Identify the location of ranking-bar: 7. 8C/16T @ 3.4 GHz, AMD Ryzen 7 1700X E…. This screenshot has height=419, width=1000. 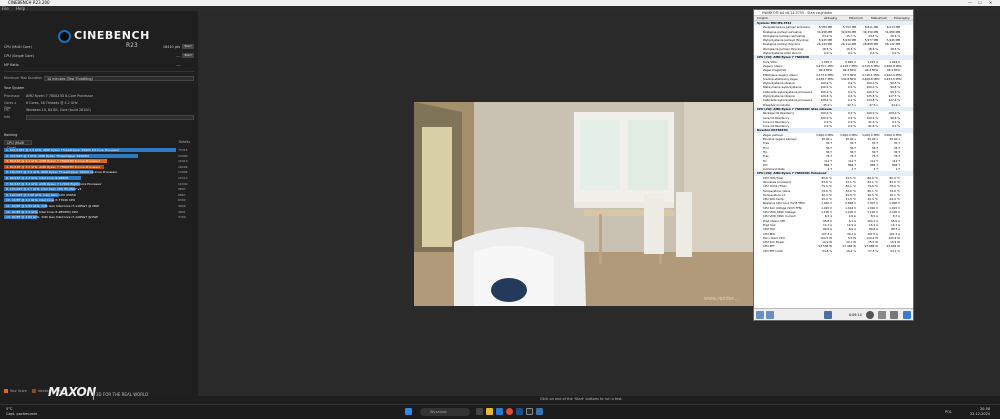
(53, 183).